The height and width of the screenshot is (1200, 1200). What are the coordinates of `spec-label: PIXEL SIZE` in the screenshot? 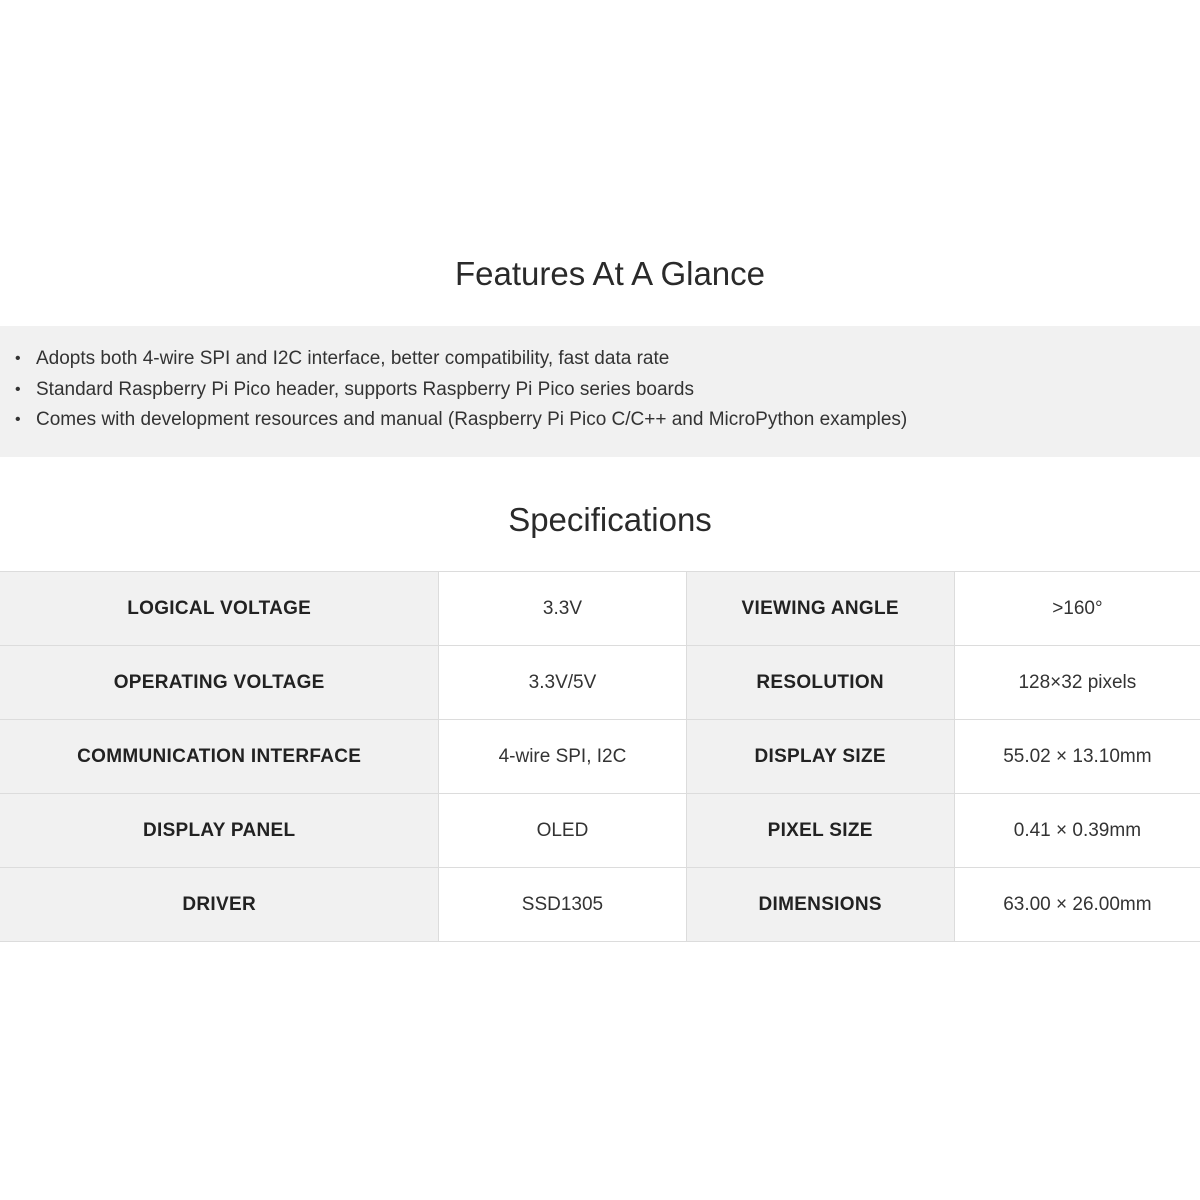 It's located at (820, 830).